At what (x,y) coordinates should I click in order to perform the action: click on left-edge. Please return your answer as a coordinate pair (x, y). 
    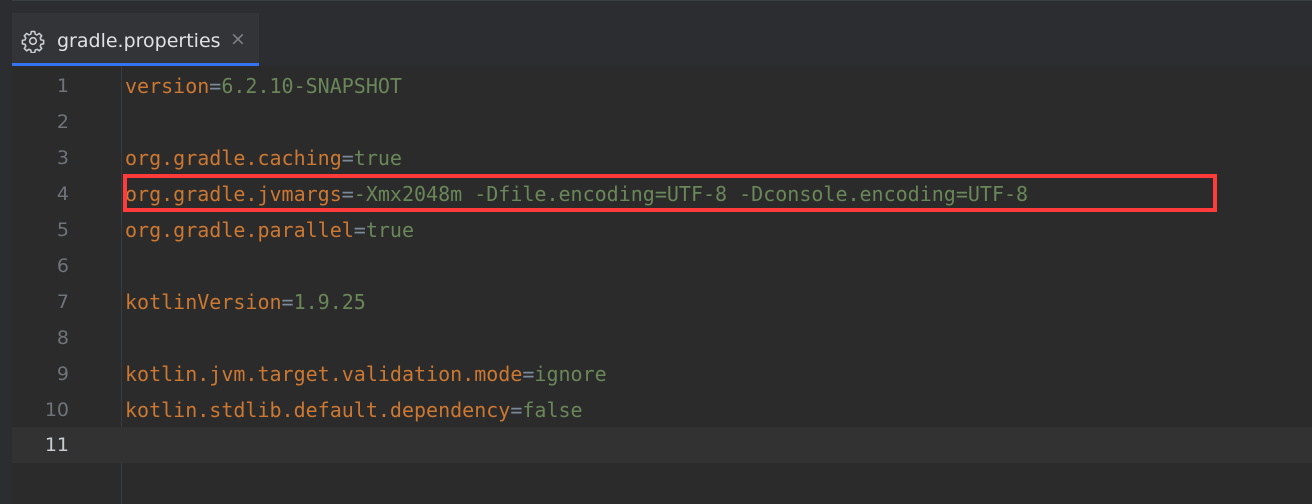
    Looking at the image, I should click on (6, 252).